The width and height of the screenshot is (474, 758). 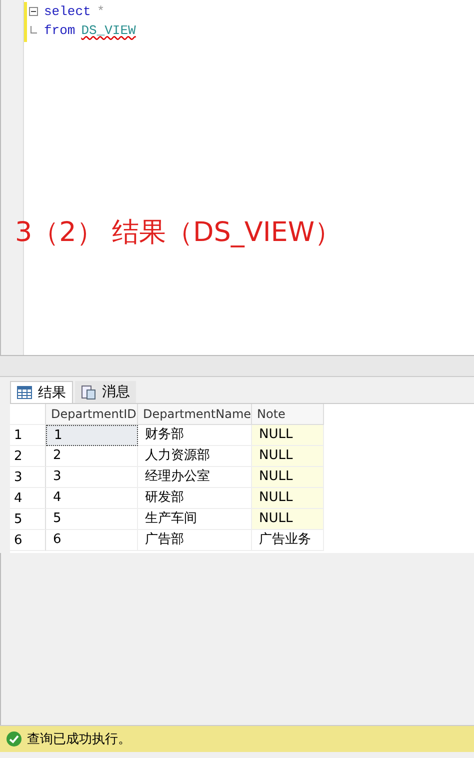 I want to click on table-cell: 6, so click(x=92, y=540).